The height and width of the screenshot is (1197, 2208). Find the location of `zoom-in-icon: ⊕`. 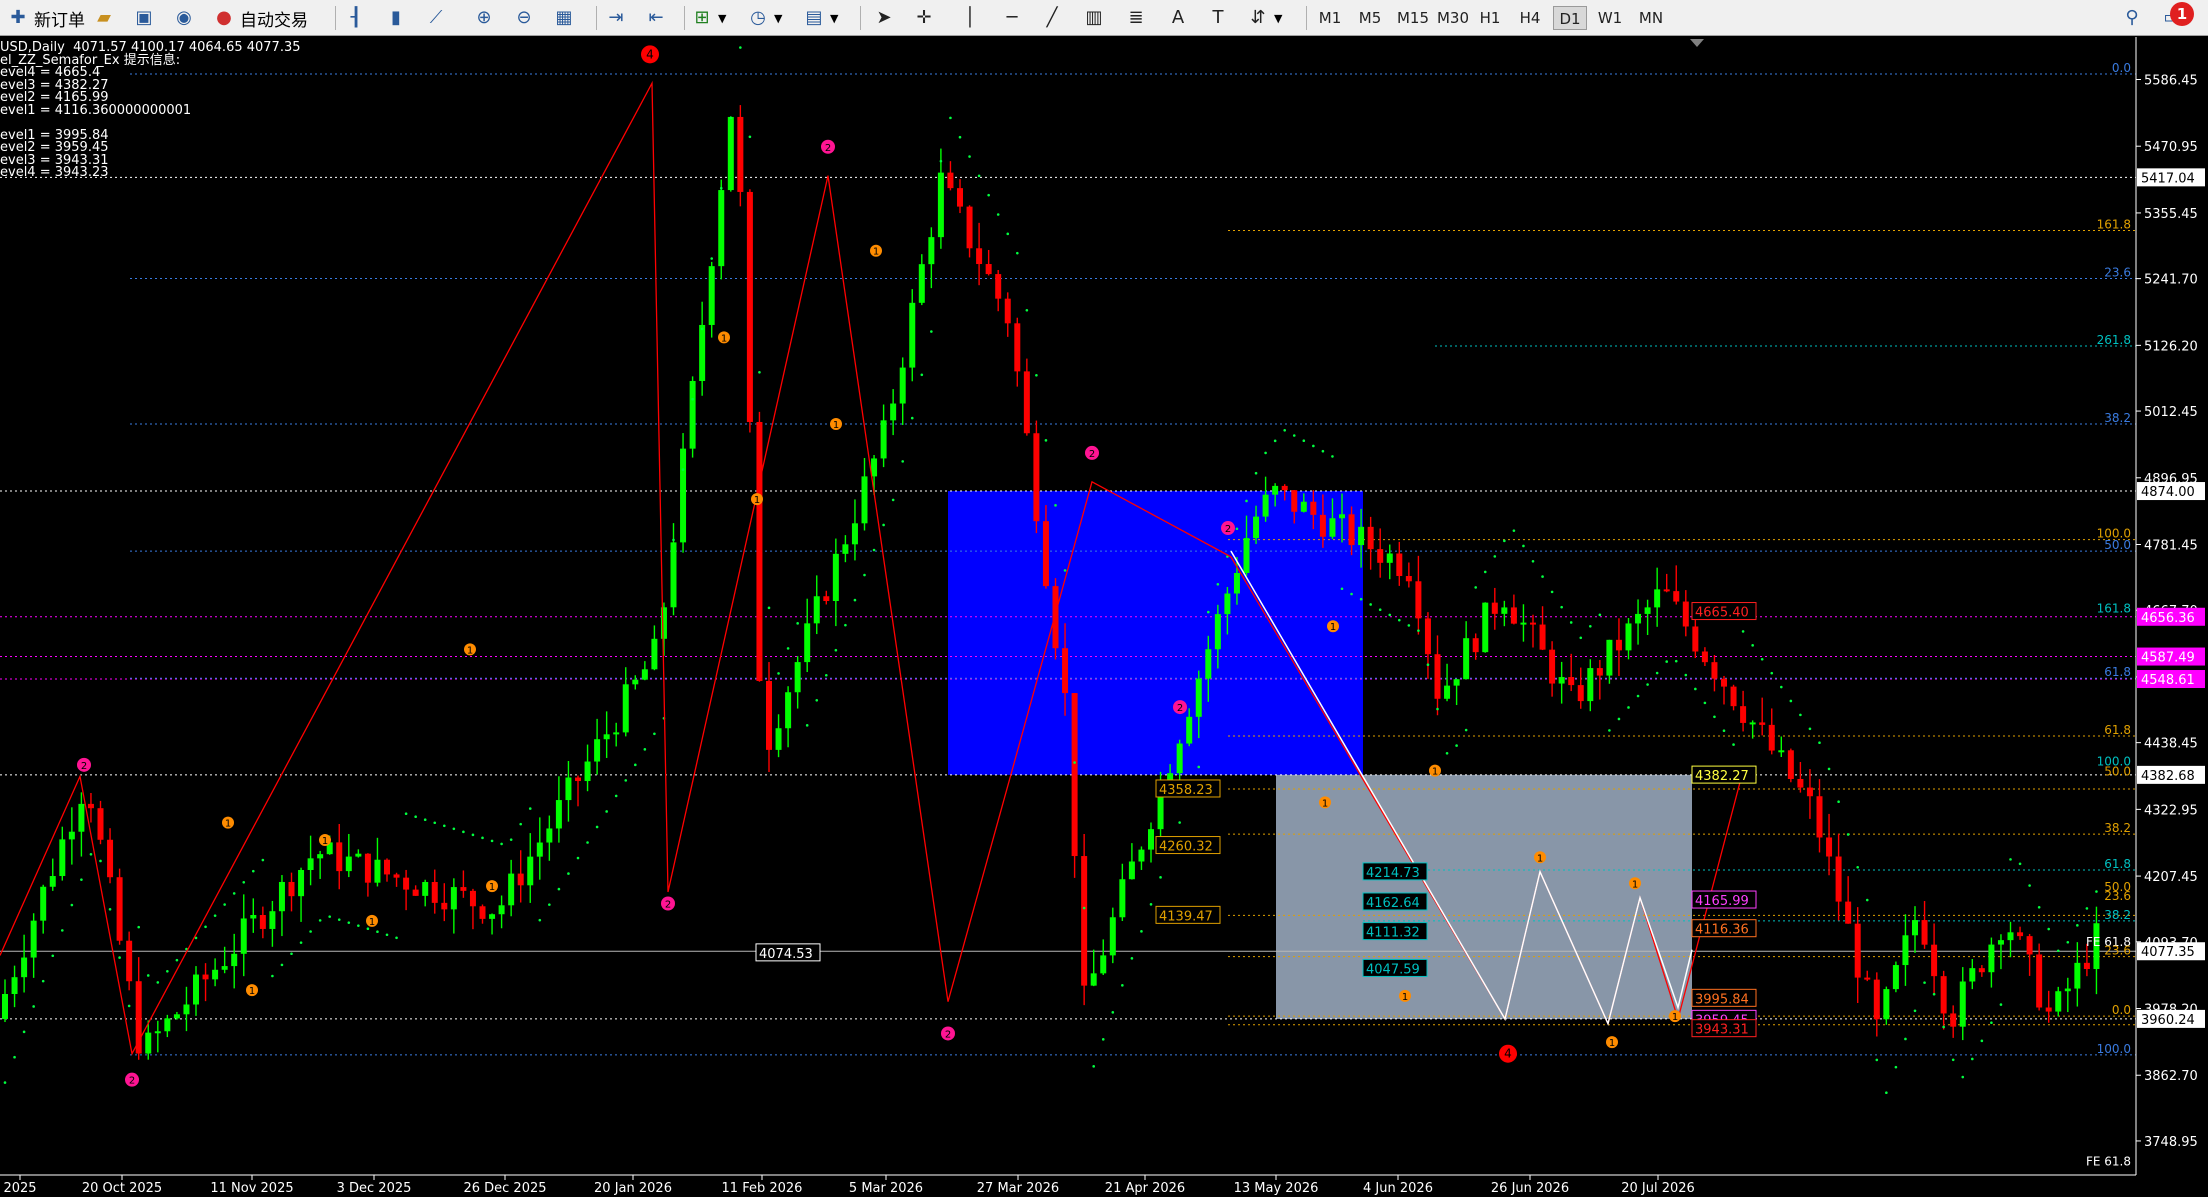

zoom-in-icon: ⊕ is located at coordinates (484, 17).